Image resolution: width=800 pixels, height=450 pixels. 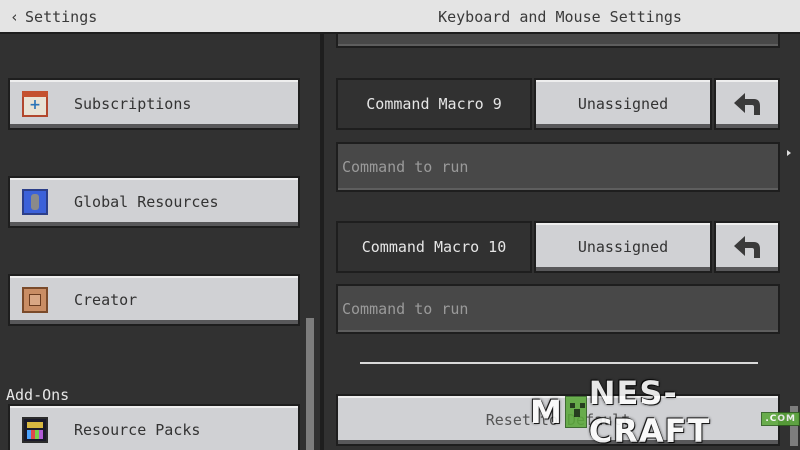 I want to click on reset-to-default-button: Reset to Default, so click(x=558, y=420).